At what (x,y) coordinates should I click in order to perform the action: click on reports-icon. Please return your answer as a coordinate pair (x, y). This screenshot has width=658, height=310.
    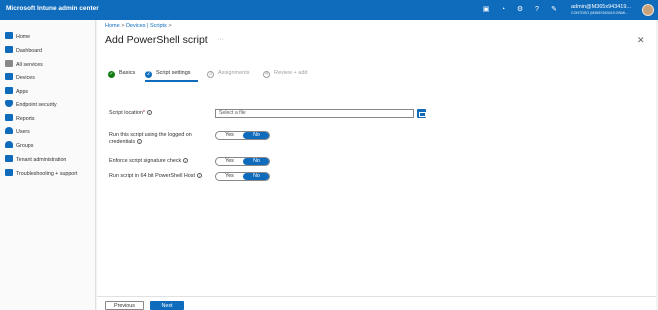
    Looking at the image, I should click on (9, 117).